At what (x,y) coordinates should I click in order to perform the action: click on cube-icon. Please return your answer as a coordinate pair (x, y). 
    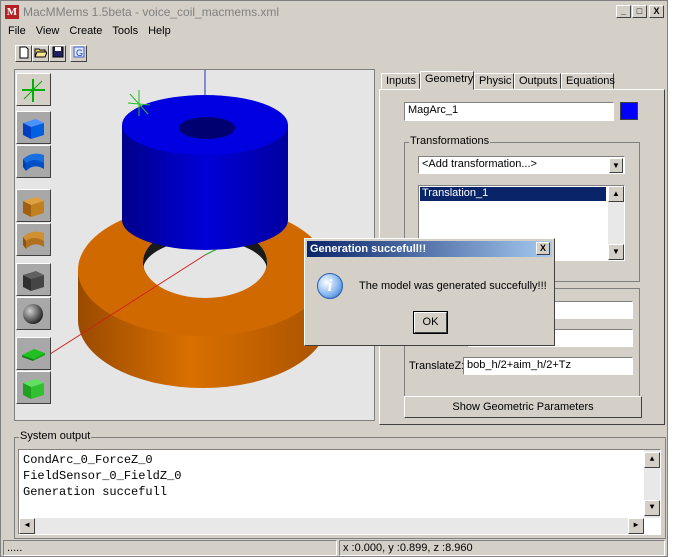
    Looking at the image, I should click on (33, 279).